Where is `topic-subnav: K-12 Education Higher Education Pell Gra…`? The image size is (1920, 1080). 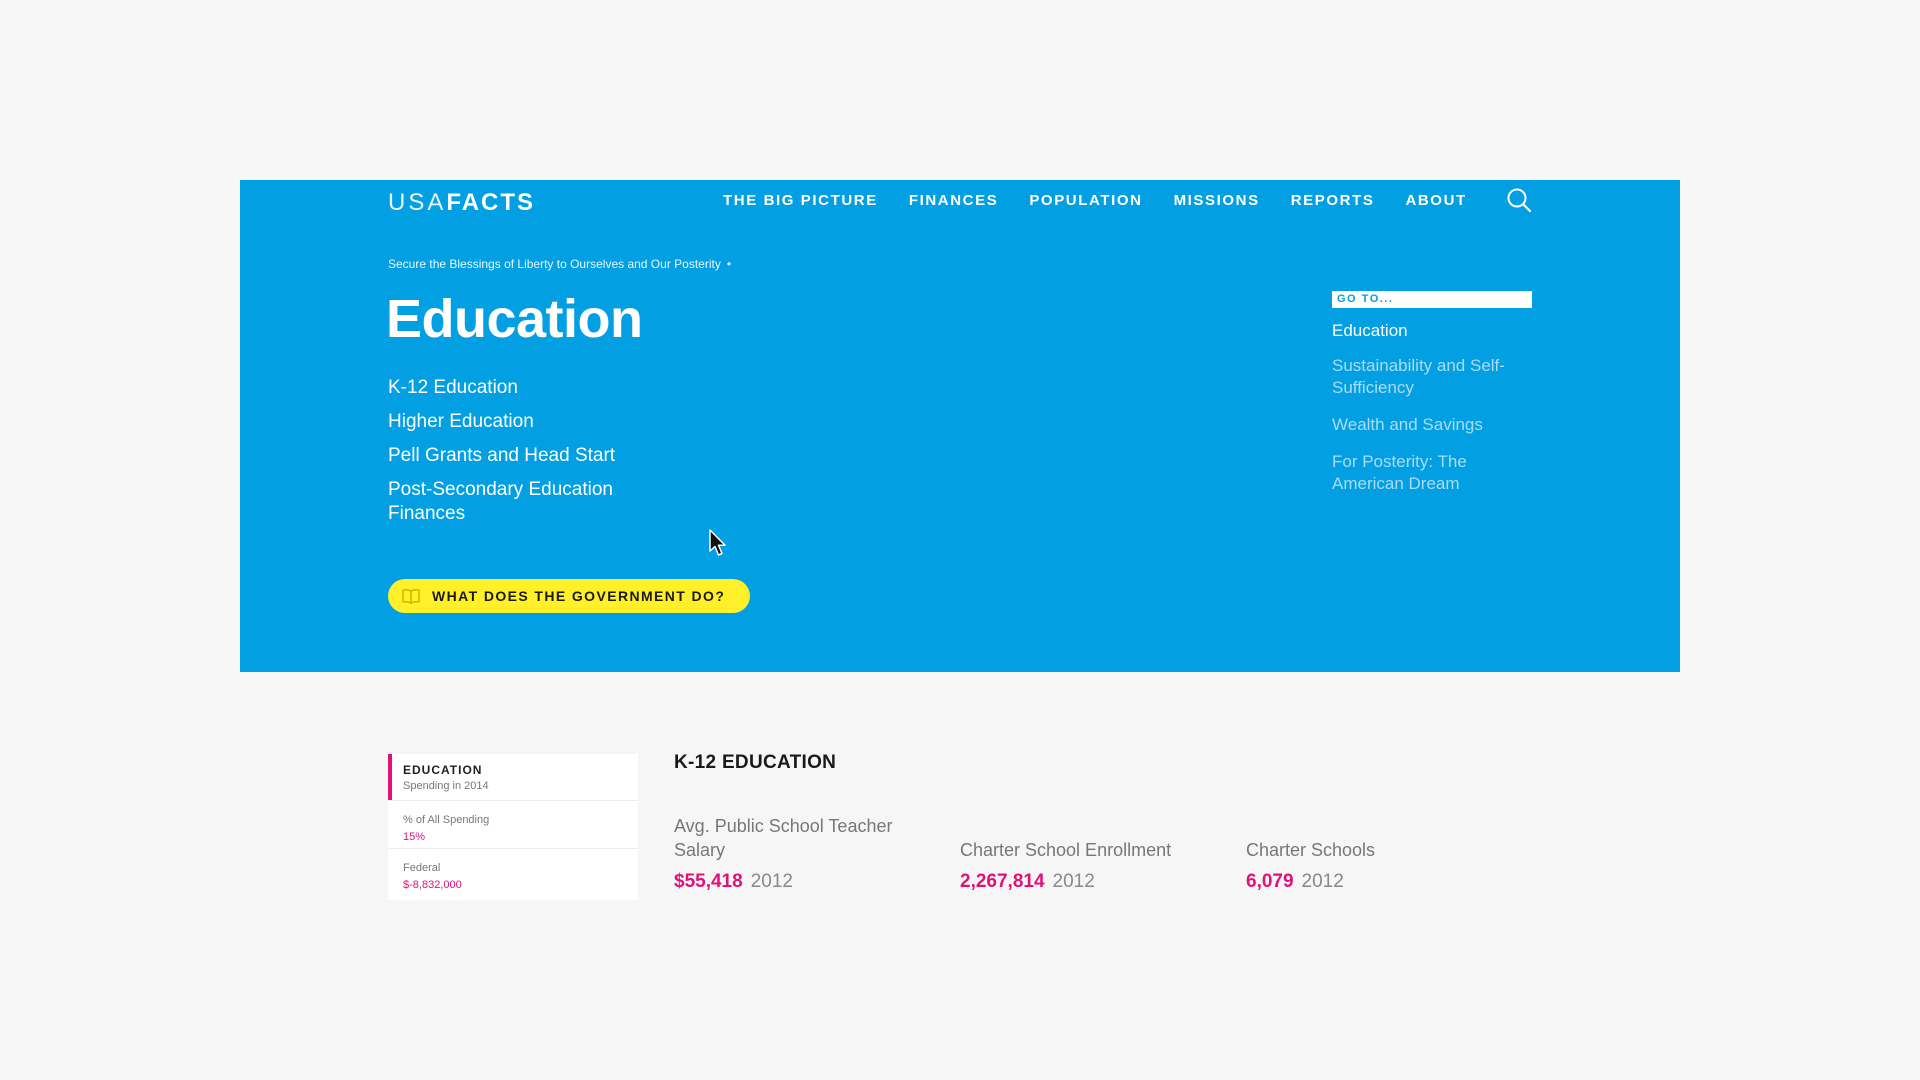
topic-subnav: K-12 Education Higher Education Pell Gra… is located at coordinates (538, 456).